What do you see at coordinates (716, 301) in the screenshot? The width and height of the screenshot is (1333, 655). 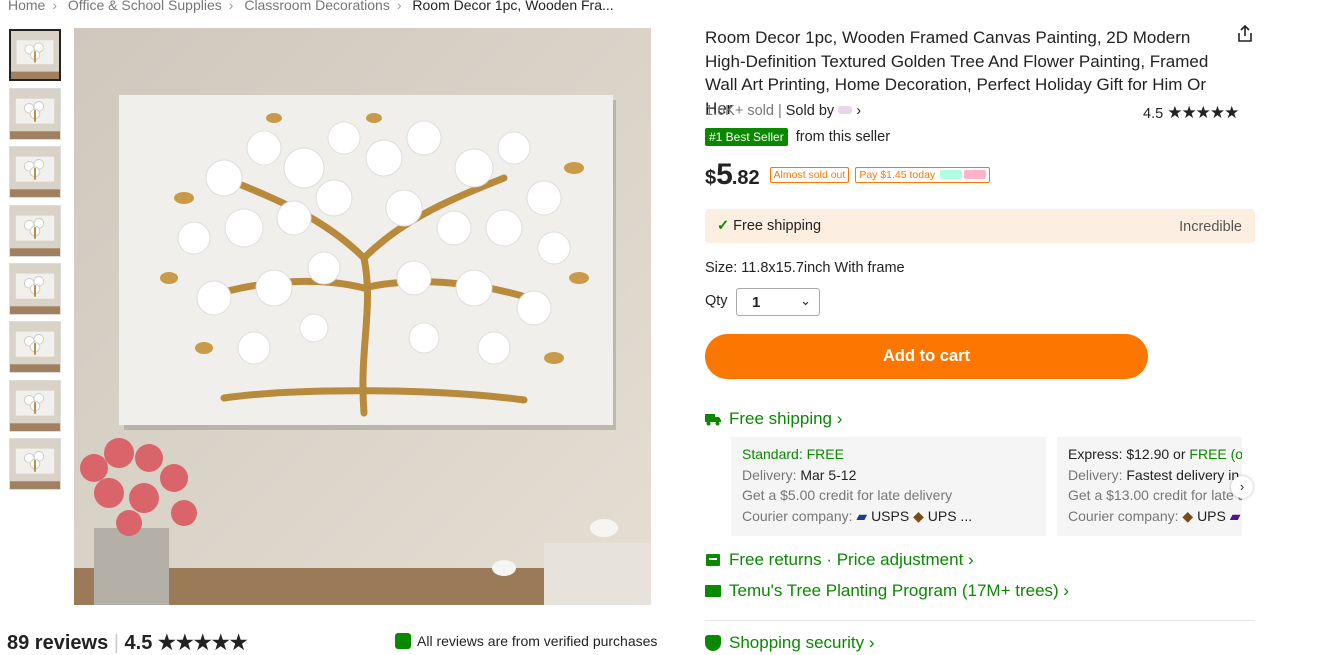 I see `qty-label: Qty` at bounding box center [716, 301].